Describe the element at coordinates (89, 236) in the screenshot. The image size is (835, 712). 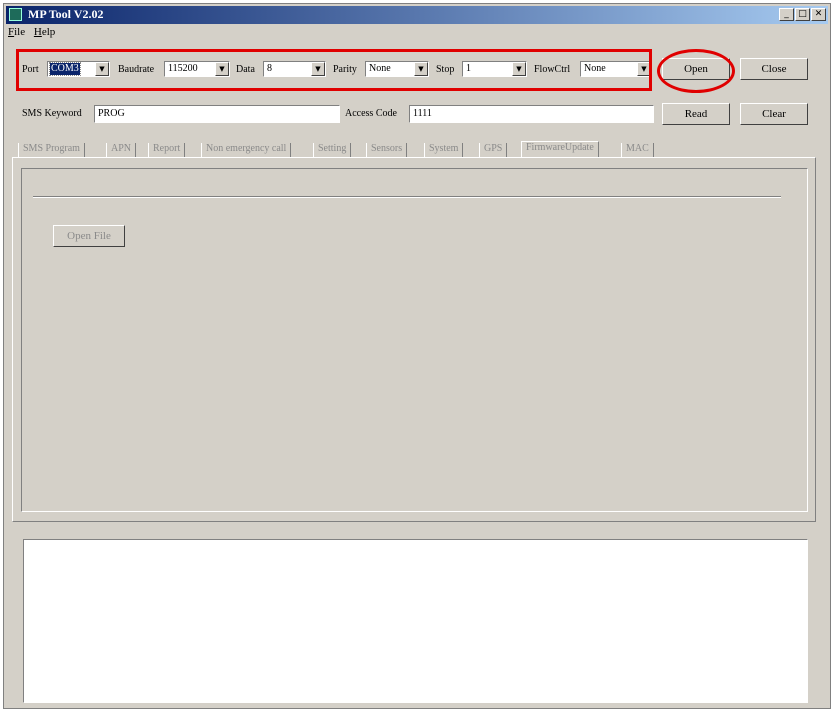
I see `open-file-button: Open File` at that location.